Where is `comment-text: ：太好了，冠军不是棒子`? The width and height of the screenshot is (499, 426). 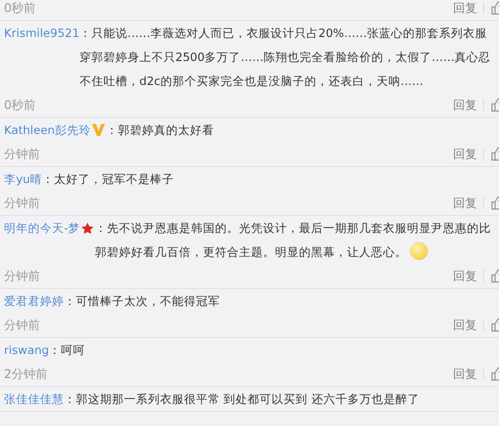
comment-text: ：太好了，冠军不是棒子 is located at coordinates (108, 179).